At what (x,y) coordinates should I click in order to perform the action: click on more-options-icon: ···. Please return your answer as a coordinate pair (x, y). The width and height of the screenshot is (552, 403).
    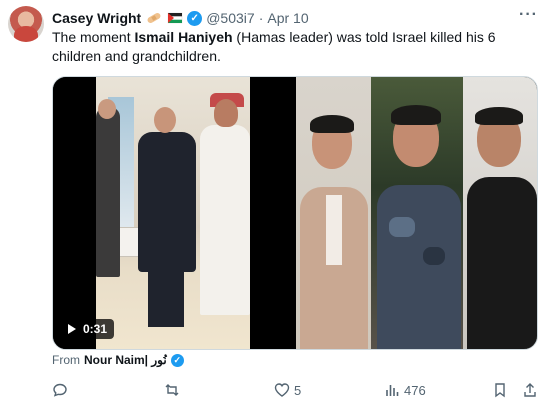
    Looking at the image, I should click on (528, 15).